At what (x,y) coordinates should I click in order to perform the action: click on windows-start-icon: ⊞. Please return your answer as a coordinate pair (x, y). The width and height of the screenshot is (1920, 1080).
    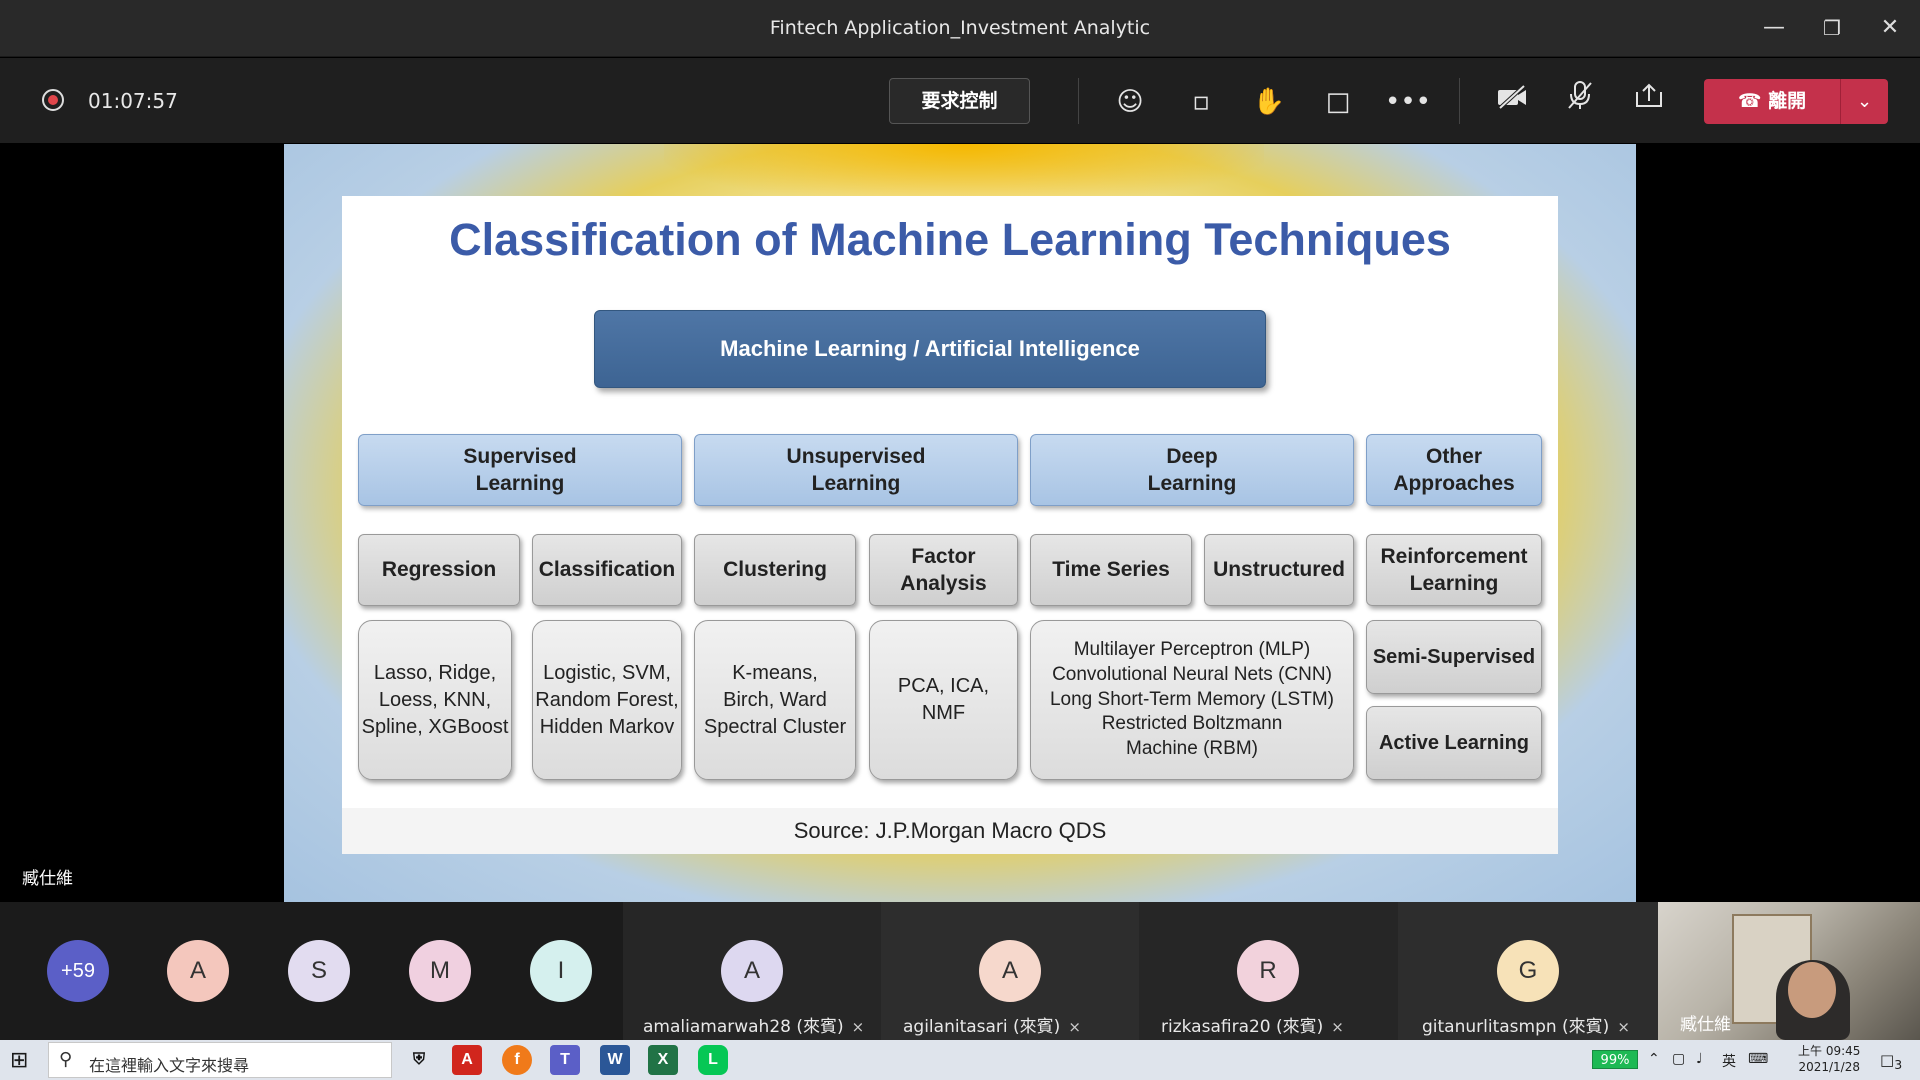
    Looking at the image, I should click on (19, 1060).